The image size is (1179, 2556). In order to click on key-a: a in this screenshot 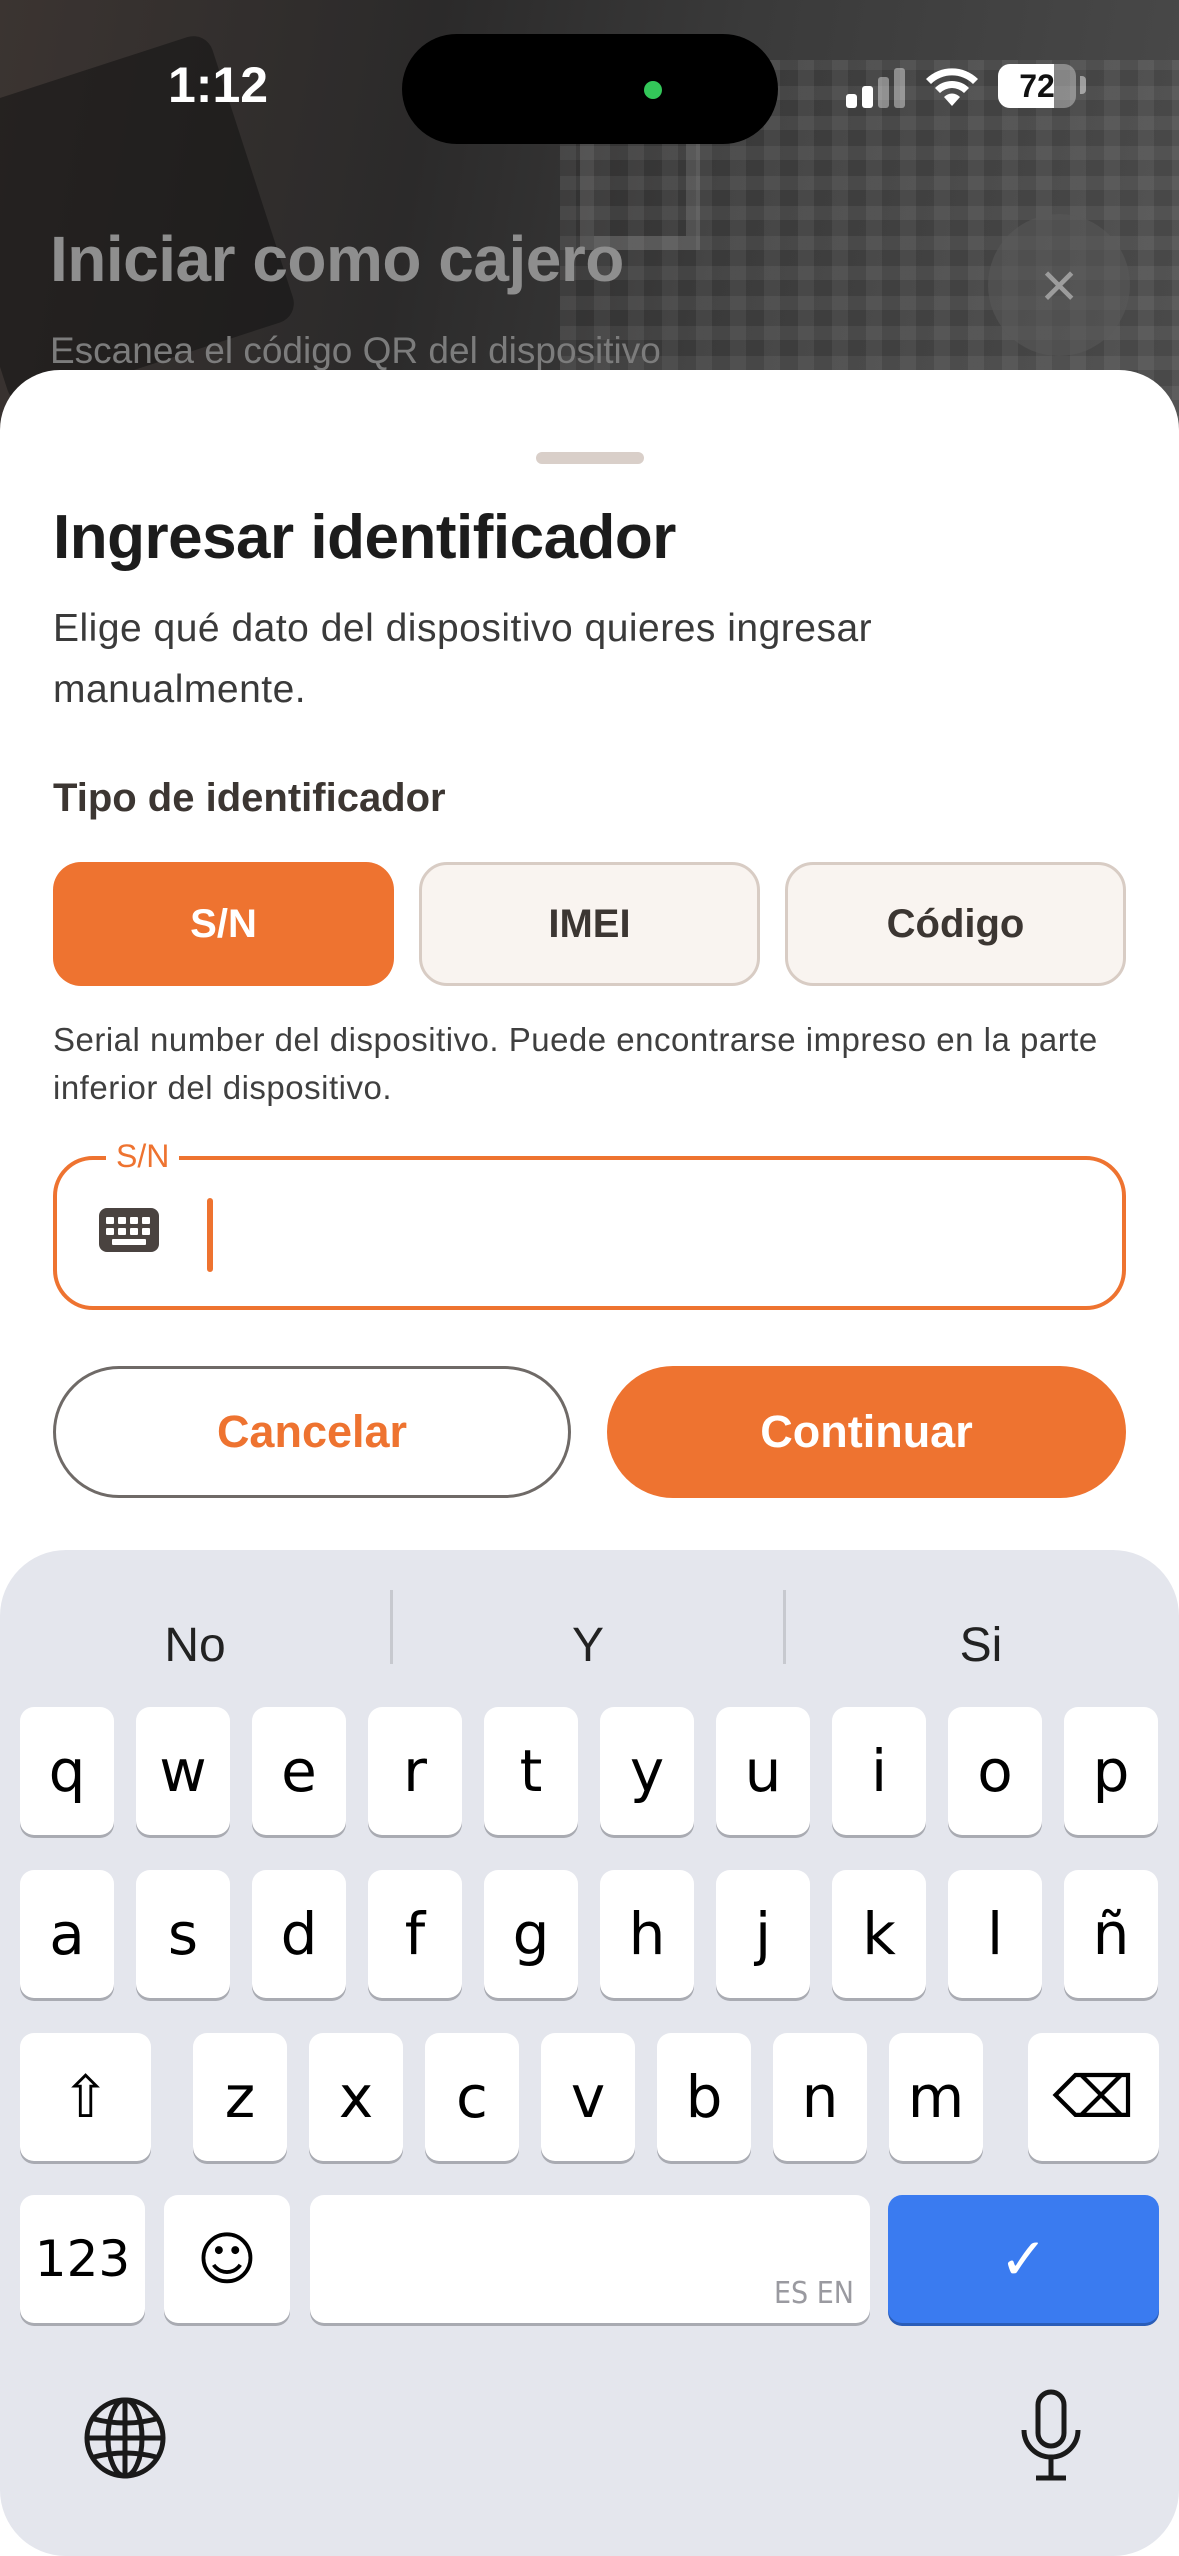, I will do `click(67, 1934)`.